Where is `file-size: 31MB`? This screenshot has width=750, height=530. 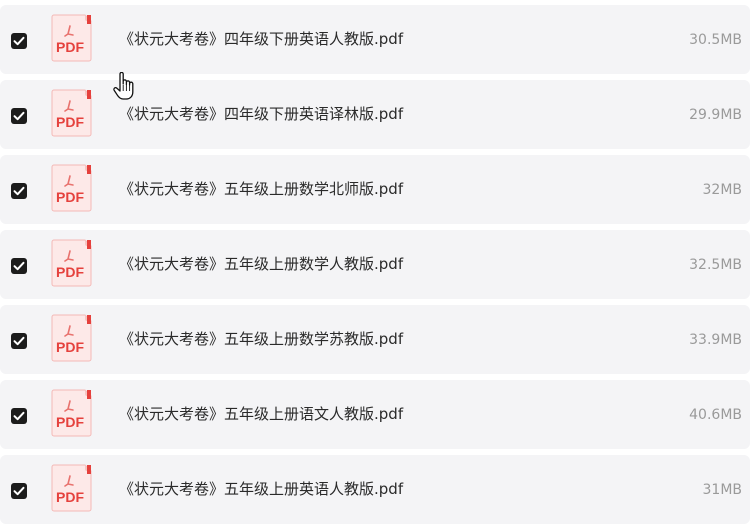
file-size: 31MB is located at coordinates (722, 490).